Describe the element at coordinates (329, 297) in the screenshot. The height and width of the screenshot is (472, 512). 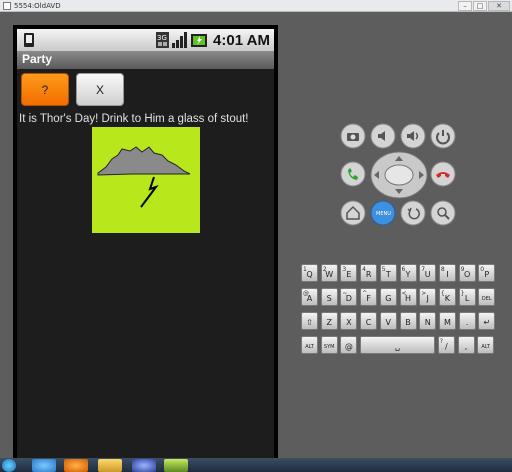
I see `key-row2-1: S` at that location.